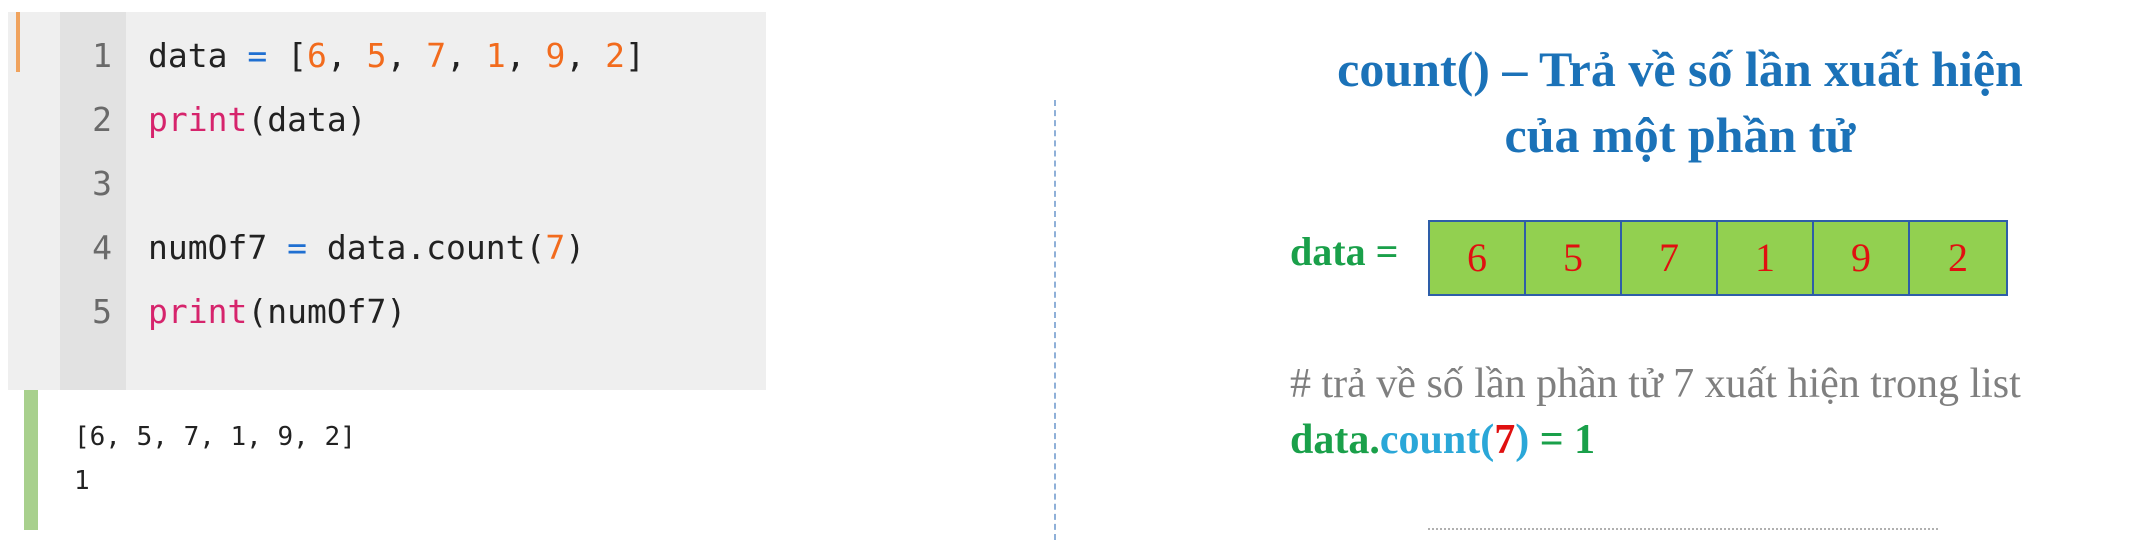 This screenshot has height=540, width=2142. What do you see at coordinates (327, 311) in the screenshot?
I see `code-token: (numOf7)` at bounding box center [327, 311].